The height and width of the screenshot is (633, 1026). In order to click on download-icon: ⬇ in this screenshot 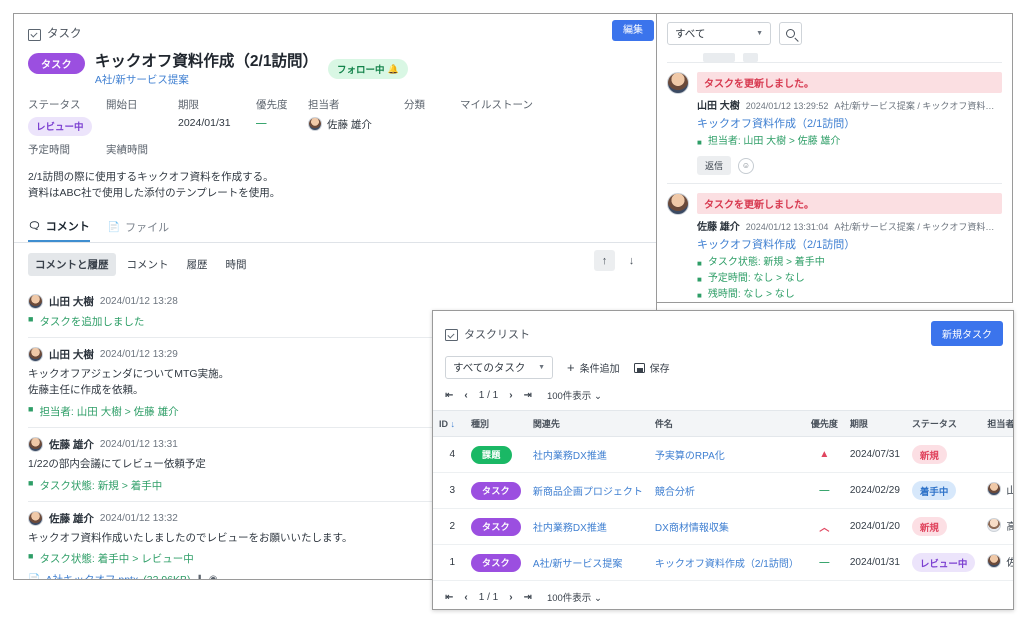, I will do `click(200, 576)`.